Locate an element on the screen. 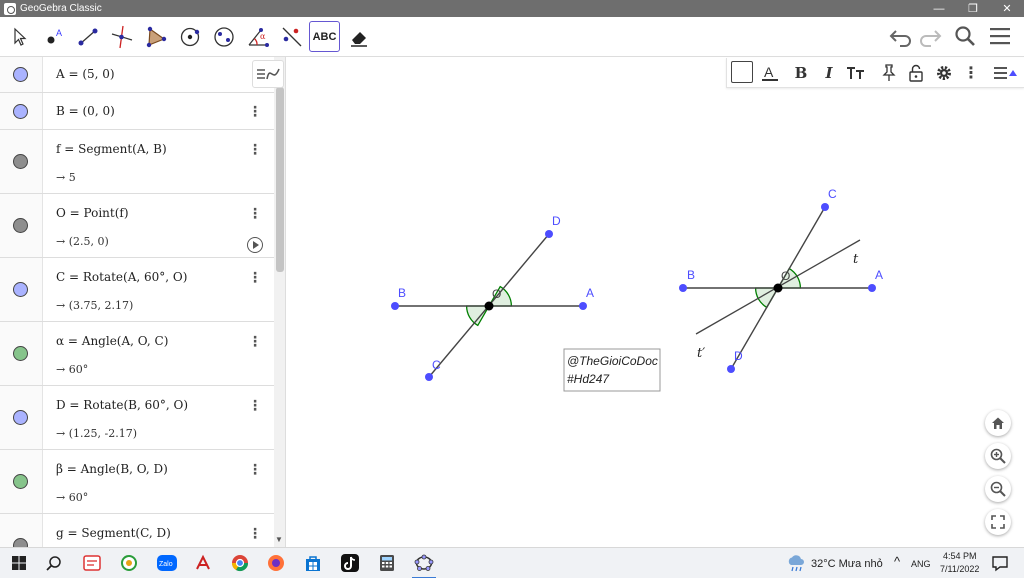 This screenshot has height=578, width=1024. restore-button: ❐ is located at coordinates (973, 8).